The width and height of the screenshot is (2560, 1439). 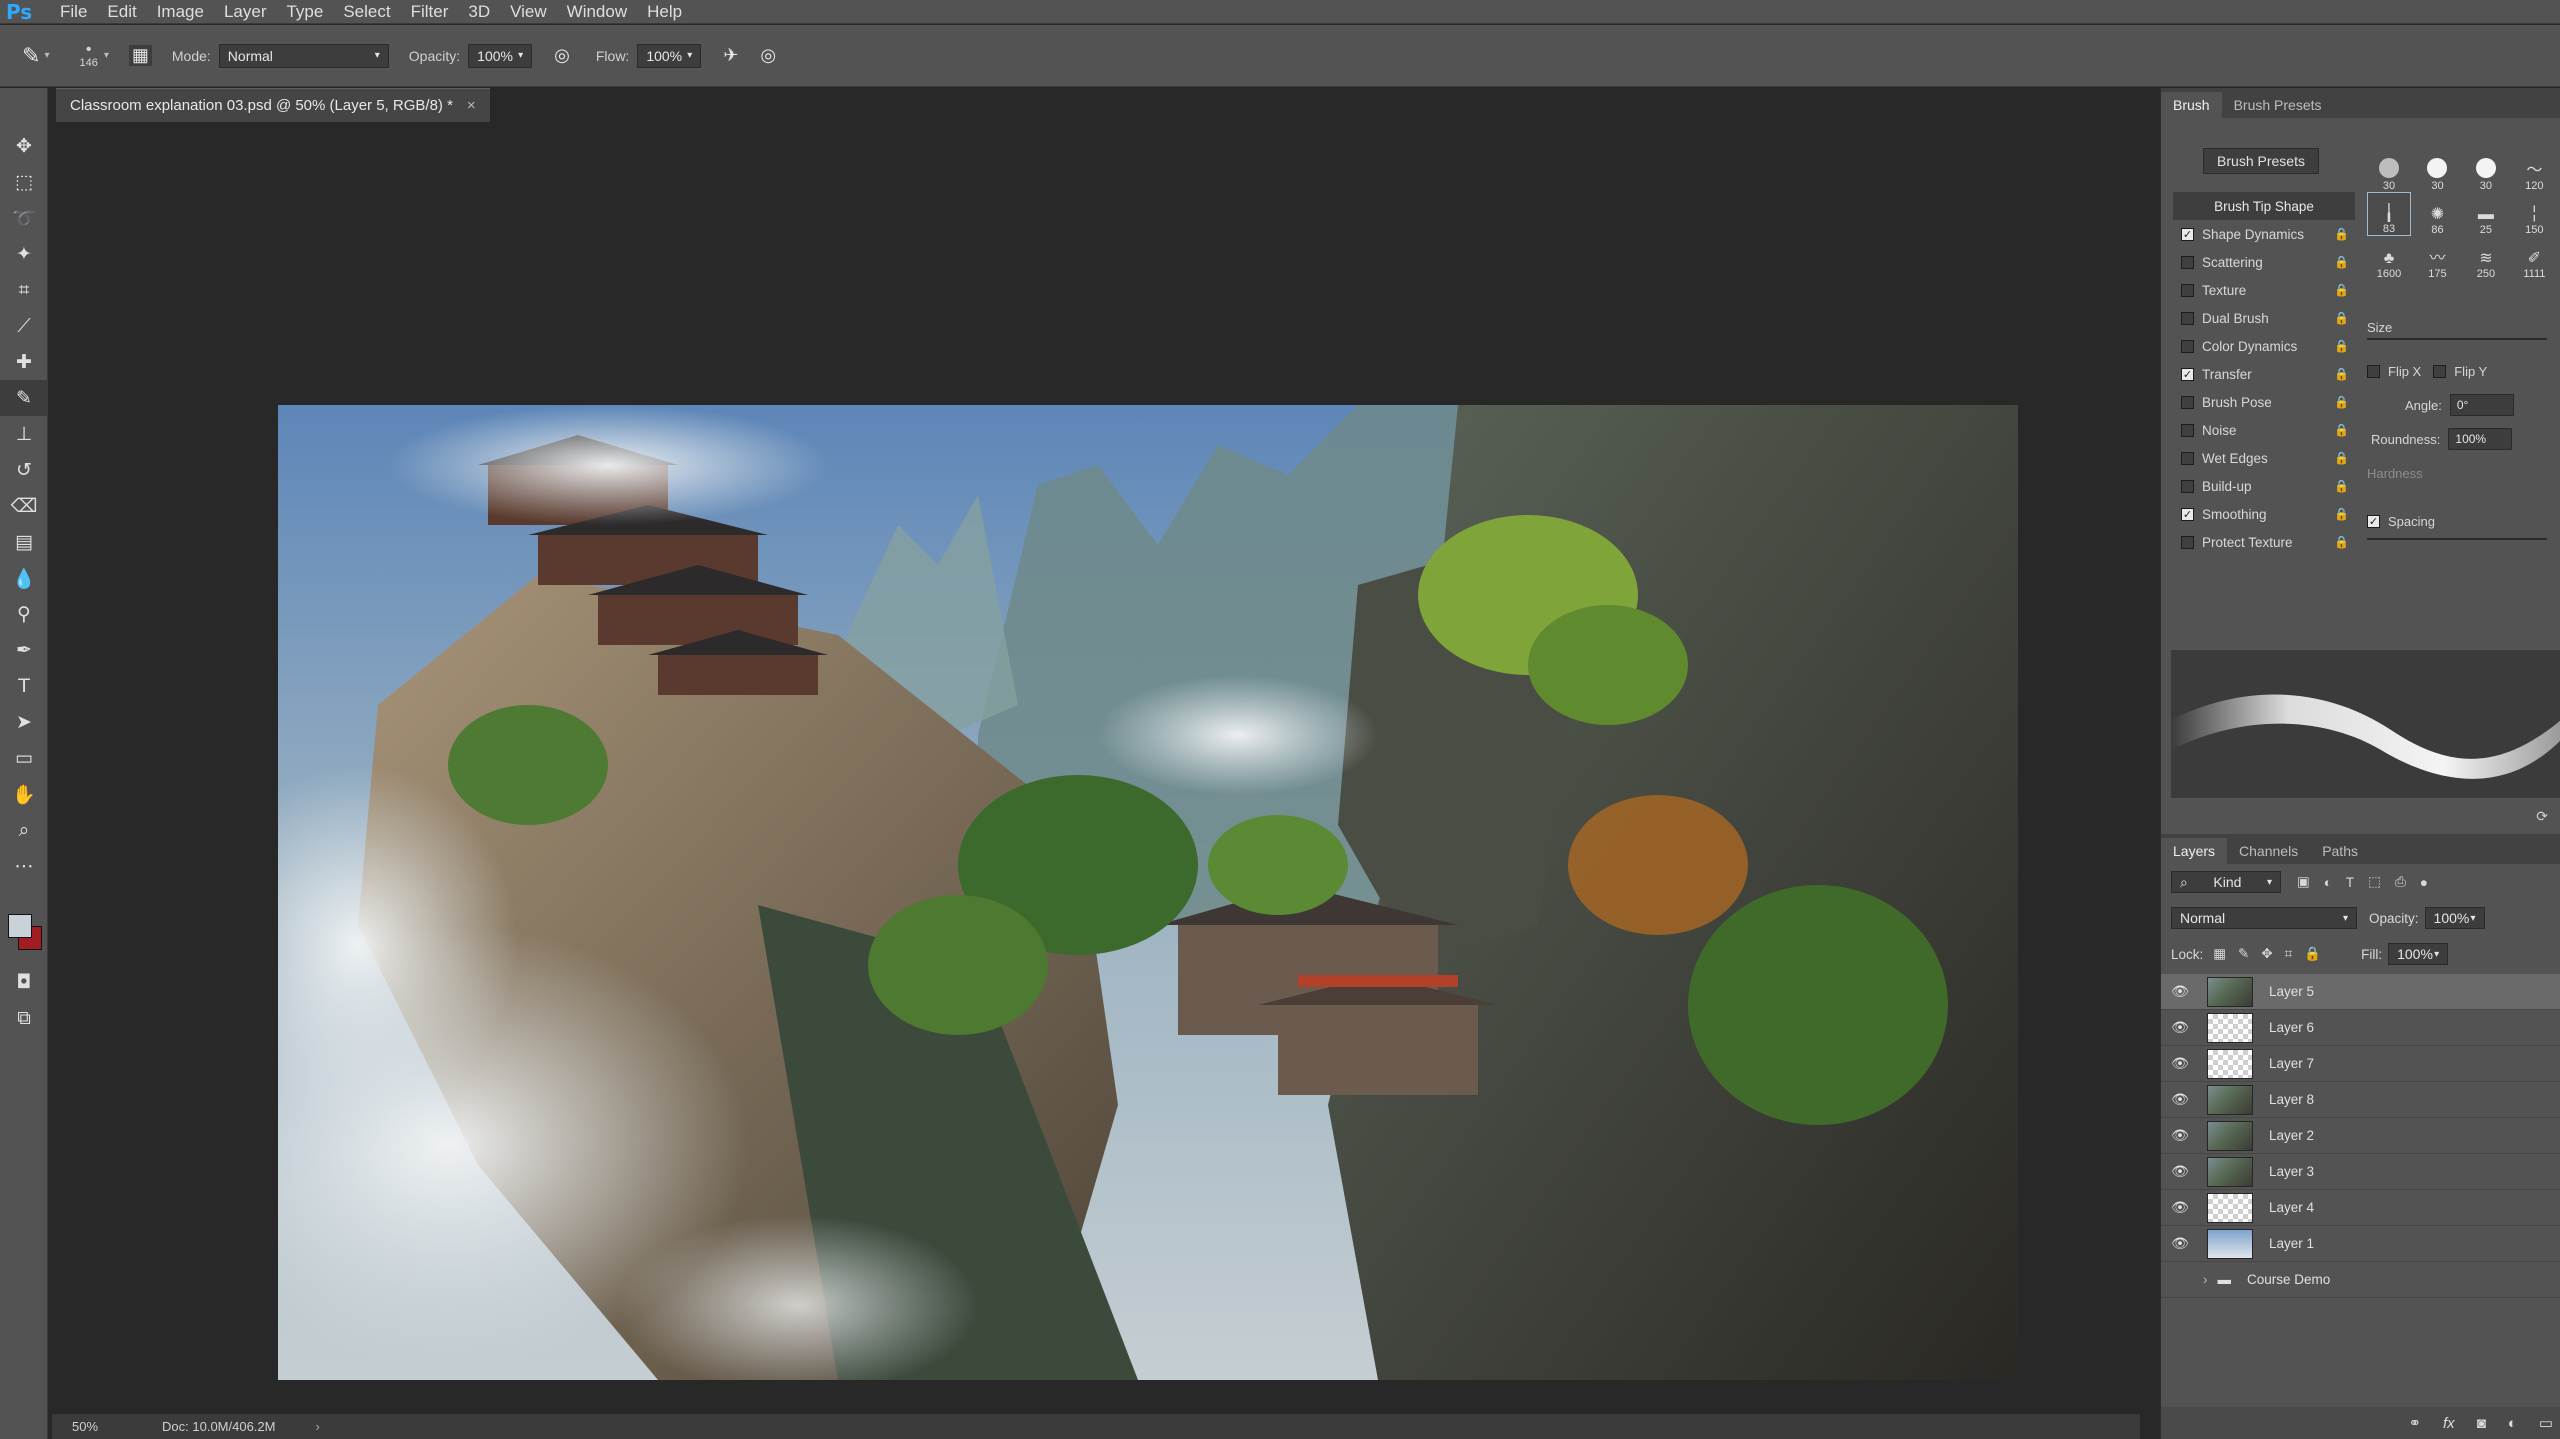 I want to click on brush-tip: ▬ 25, so click(x=2486, y=214).